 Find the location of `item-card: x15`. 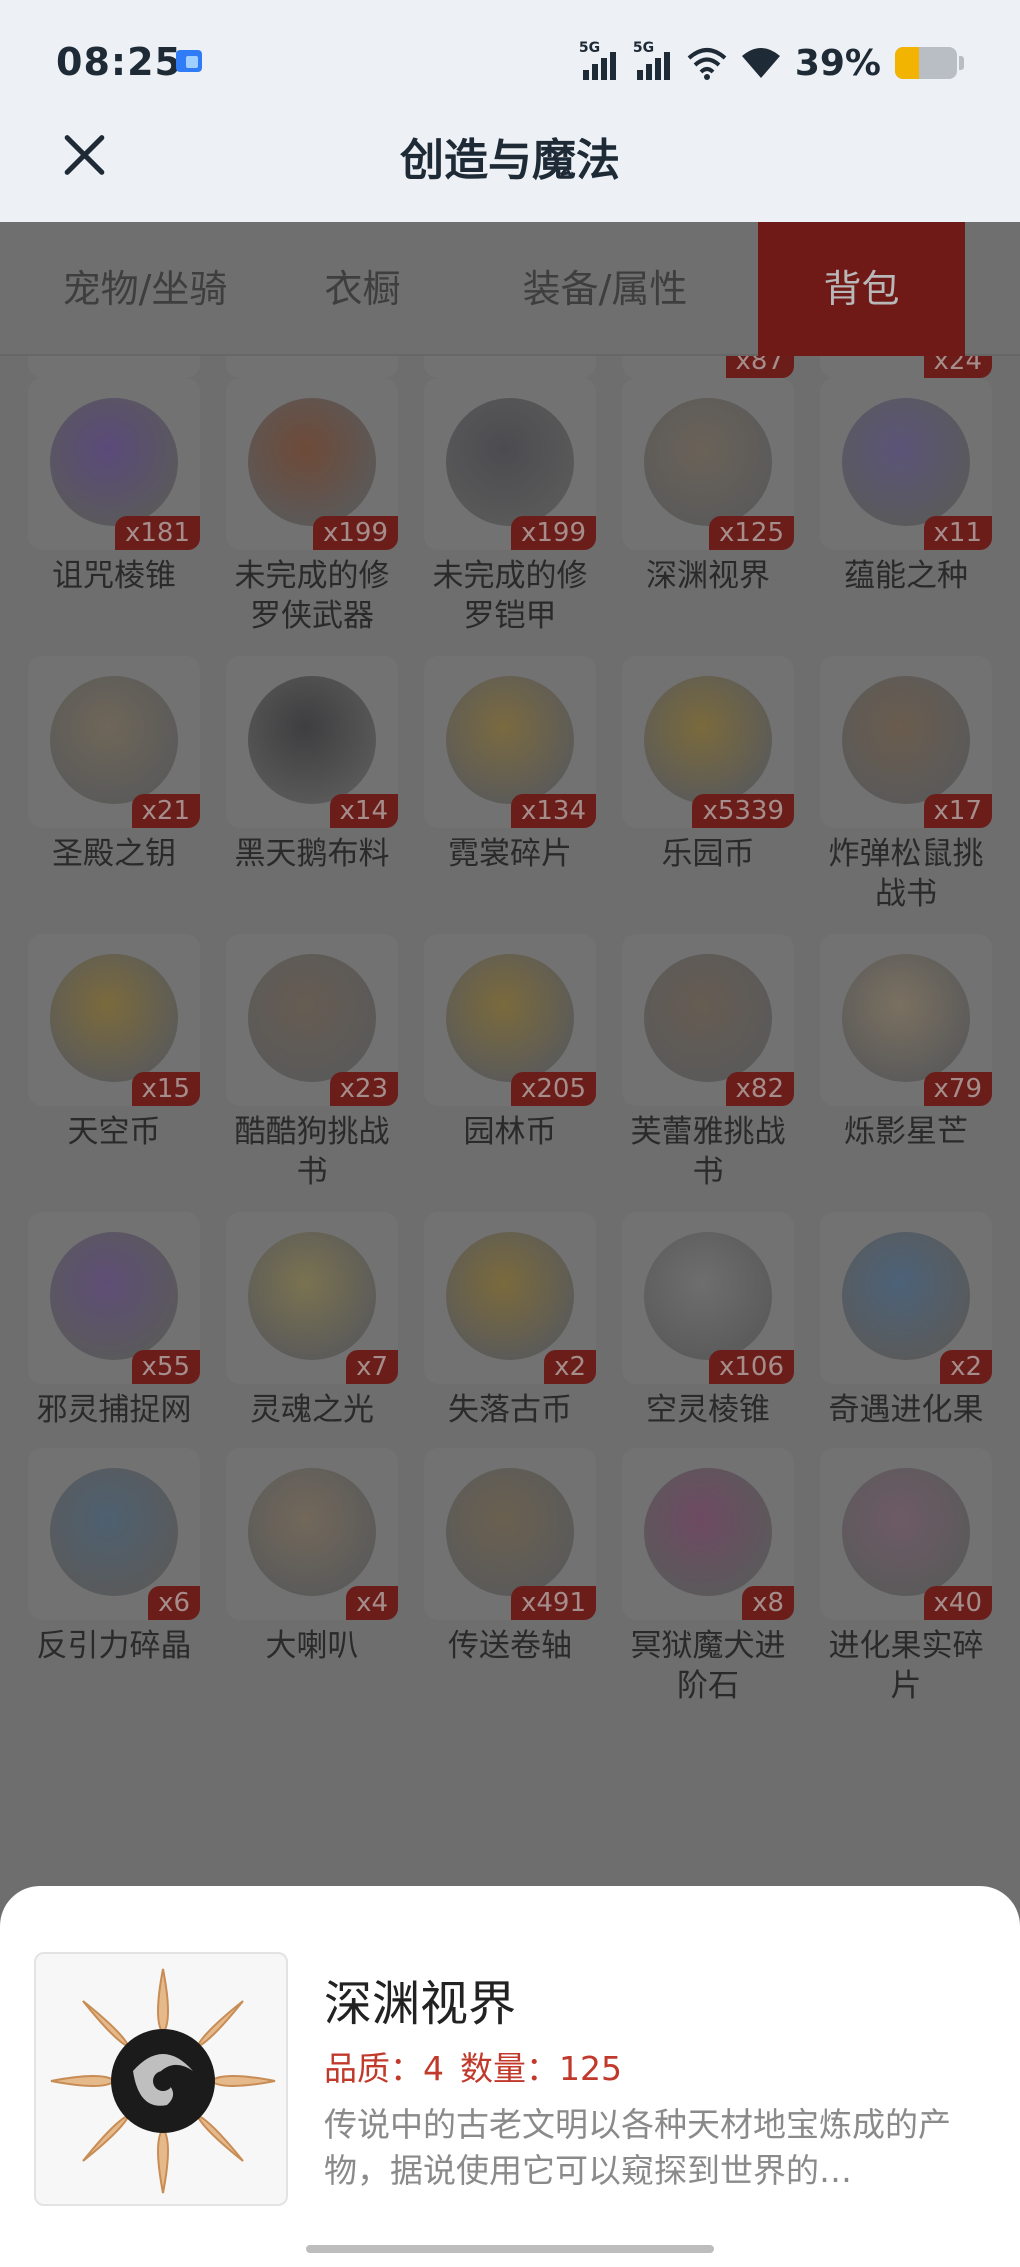

item-card: x15 is located at coordinates (114, 1020).